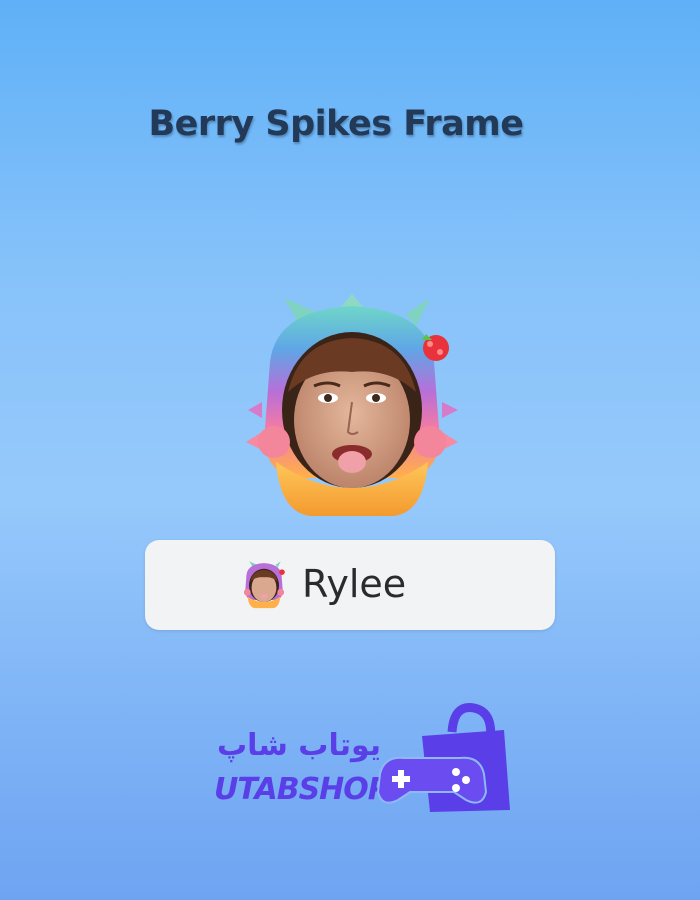 This screenshot has height=900, width=700. I want to click on avatar-frame-icon, so click(264, 585).